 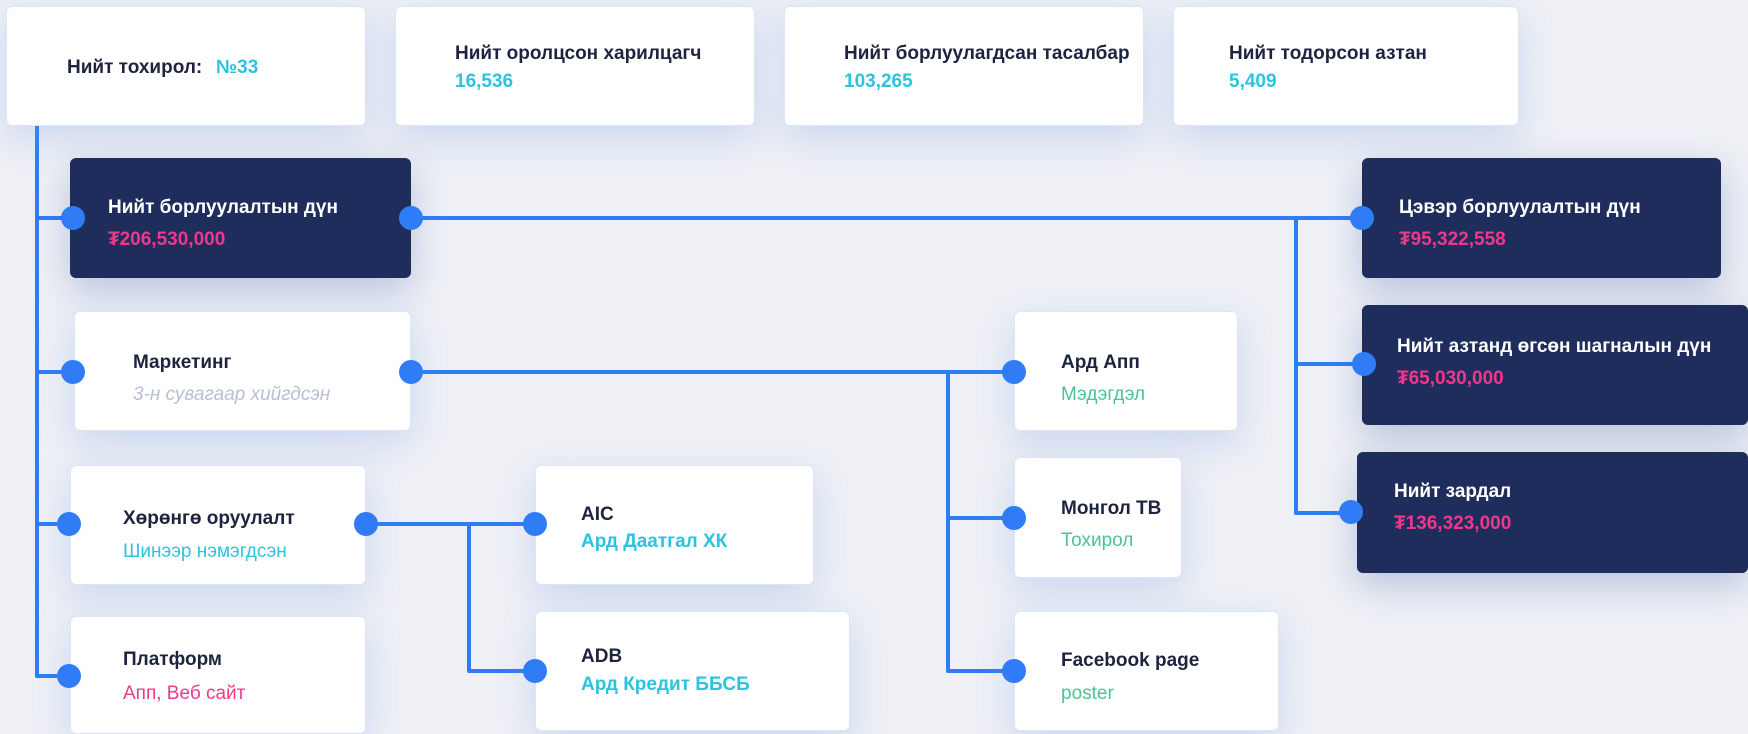 What do you see at coordinates (218, 675) in the screenshot?
I see `platform-card: Платформ Апп, Веб сайт` at bounding box center [218, 675].